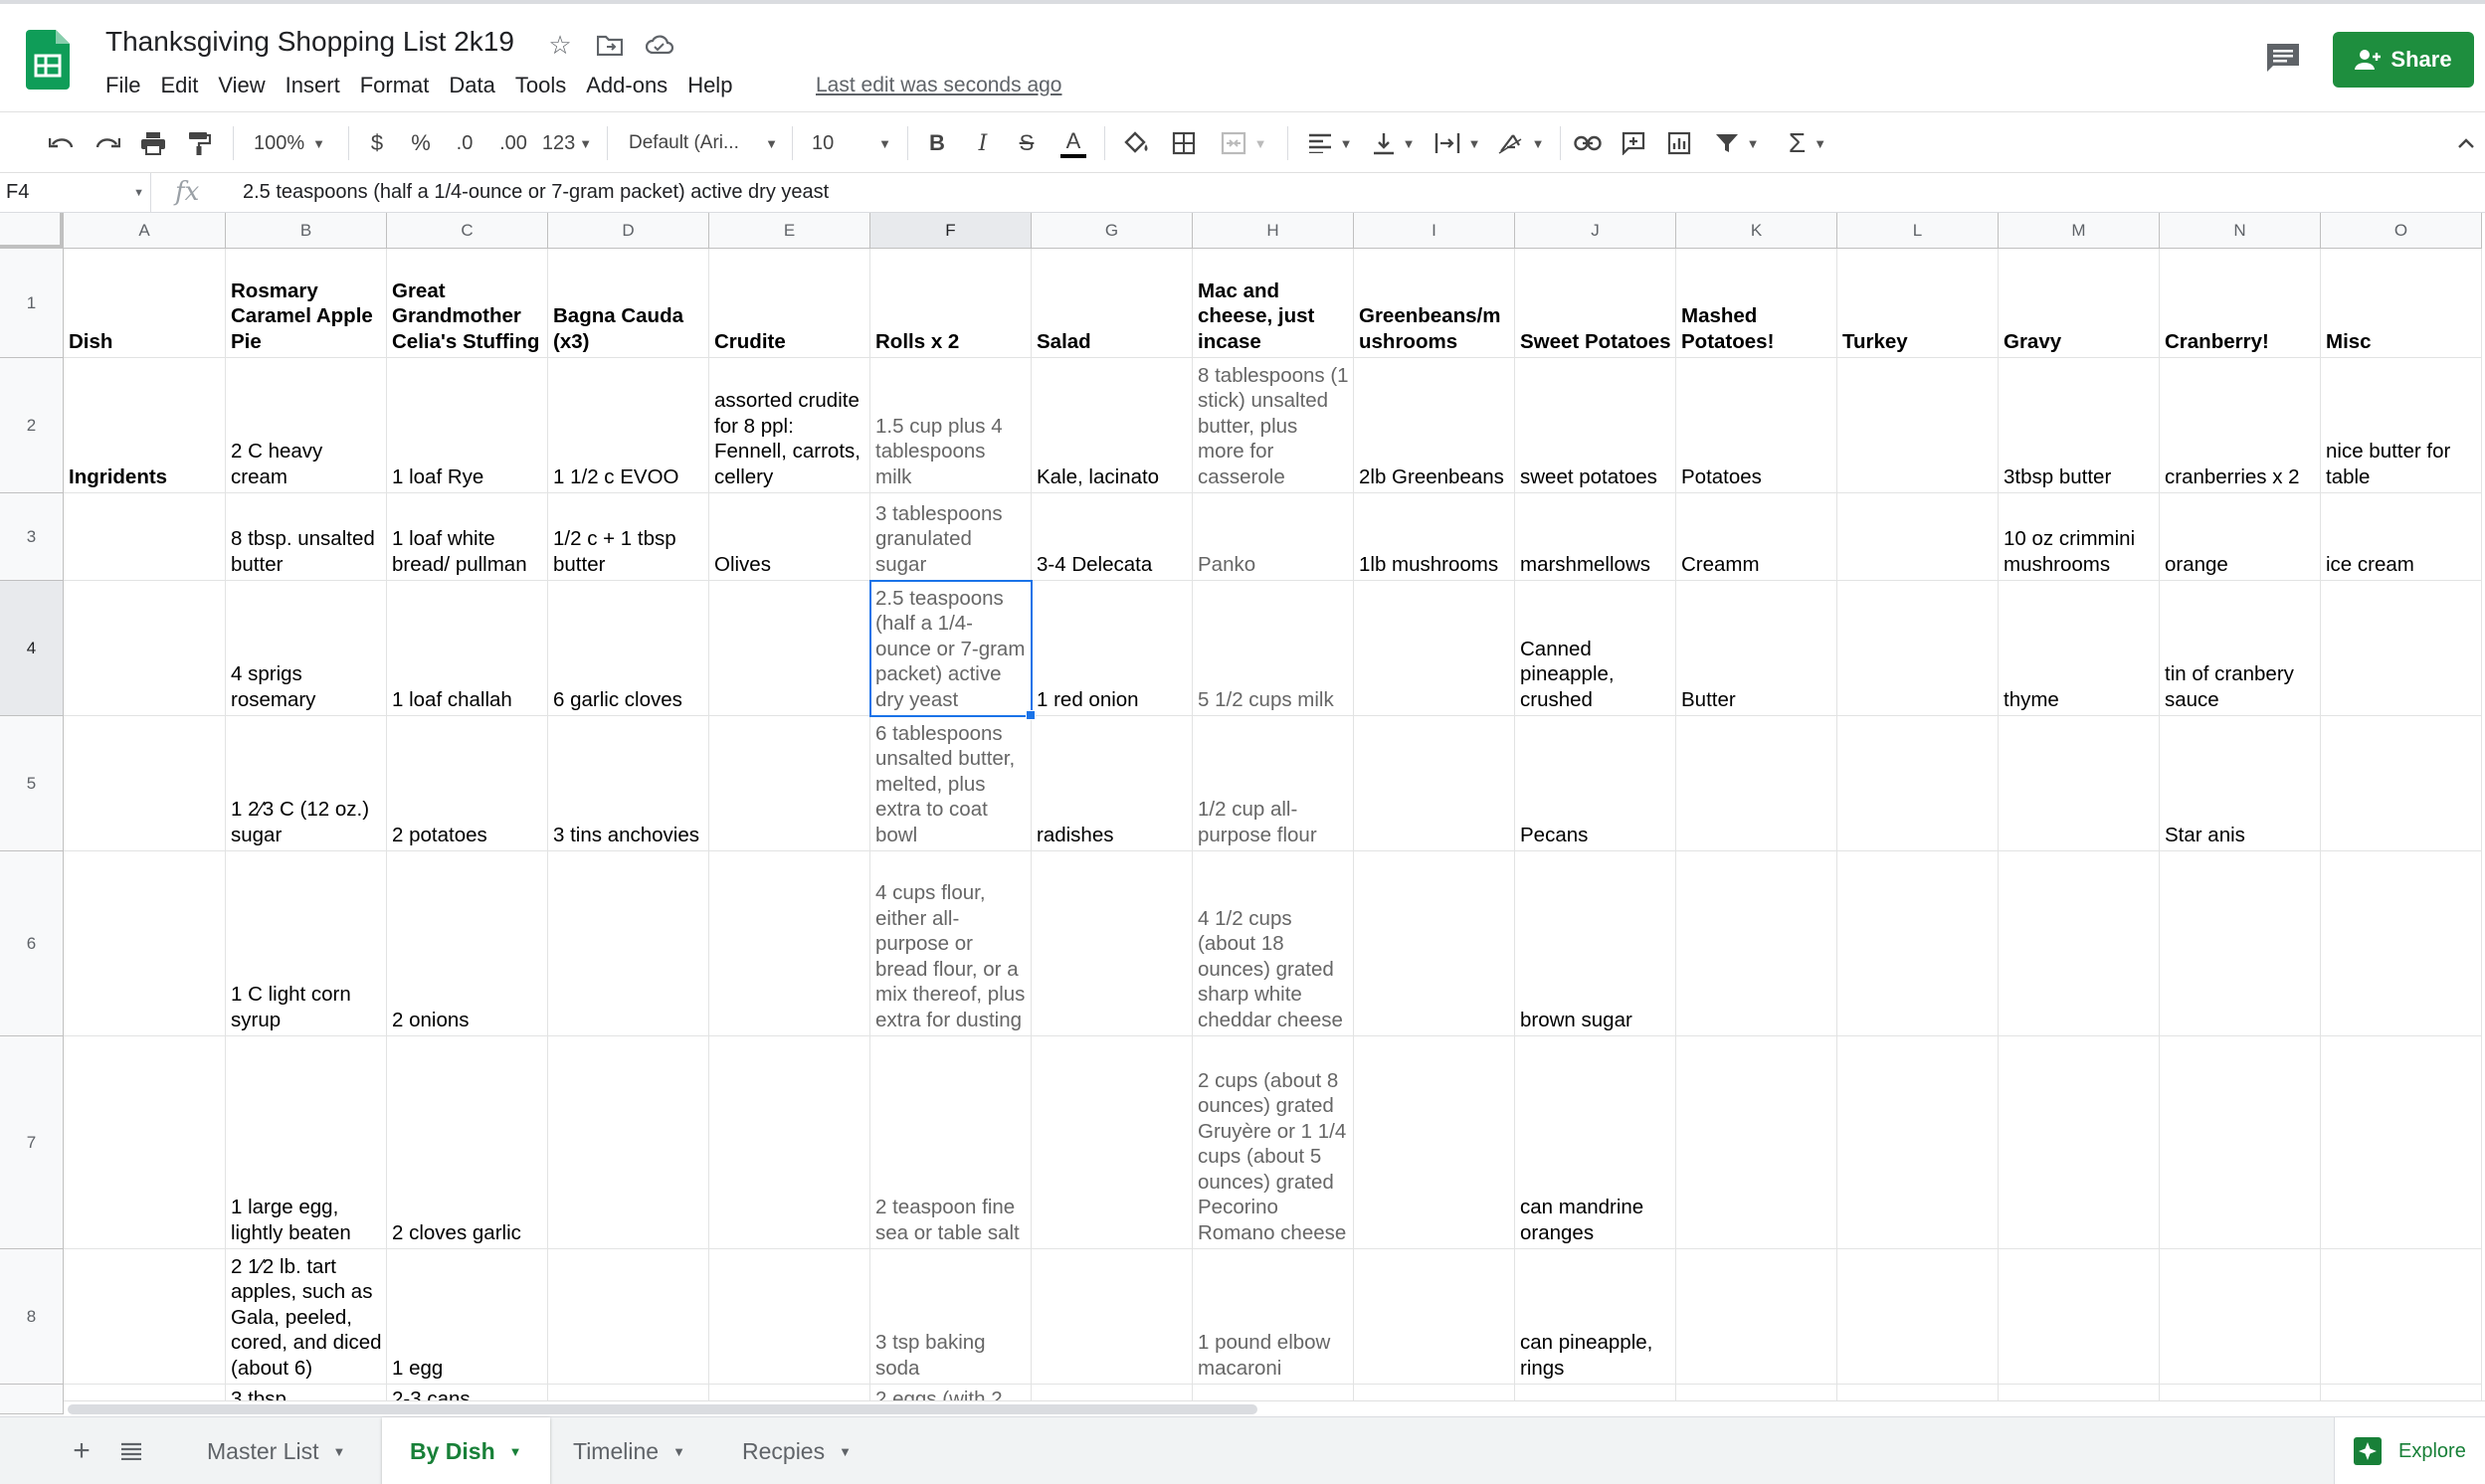 This screenshot has height=1484, width=2485. What do you see at coordinates (2240, 1143) in the screenshot?
I see `cell-n7` at bounding box center [2240, 1143].